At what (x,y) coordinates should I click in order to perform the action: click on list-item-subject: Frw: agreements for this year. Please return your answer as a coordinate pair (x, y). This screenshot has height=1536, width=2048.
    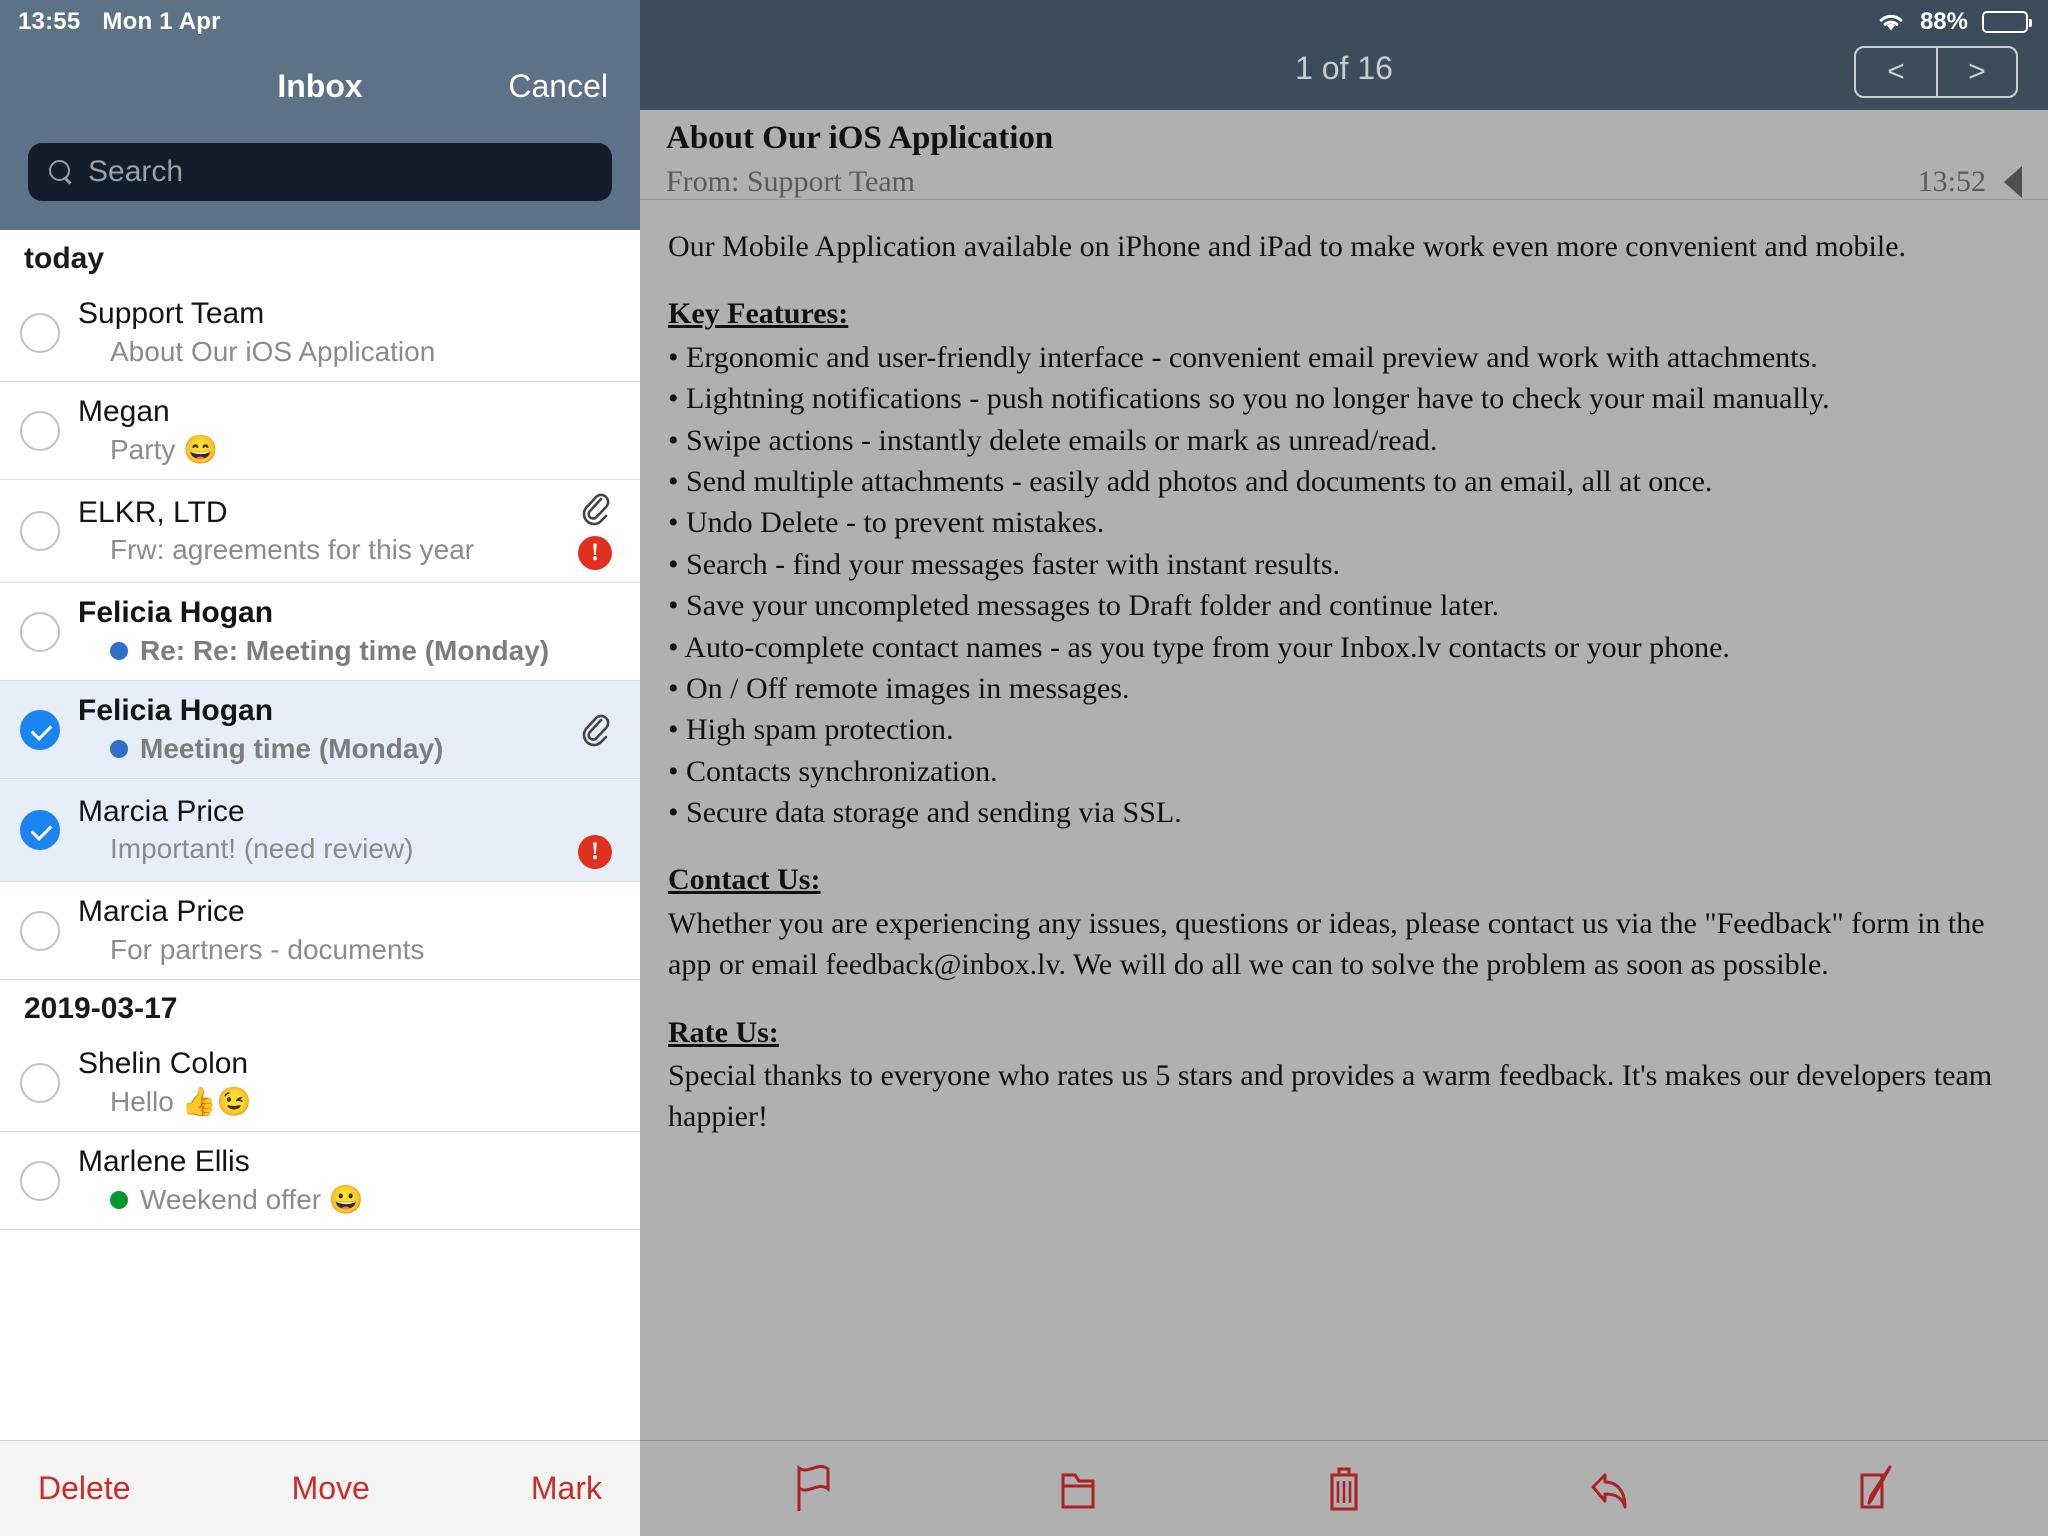
    Looking at the image, I should click on (292, 550).